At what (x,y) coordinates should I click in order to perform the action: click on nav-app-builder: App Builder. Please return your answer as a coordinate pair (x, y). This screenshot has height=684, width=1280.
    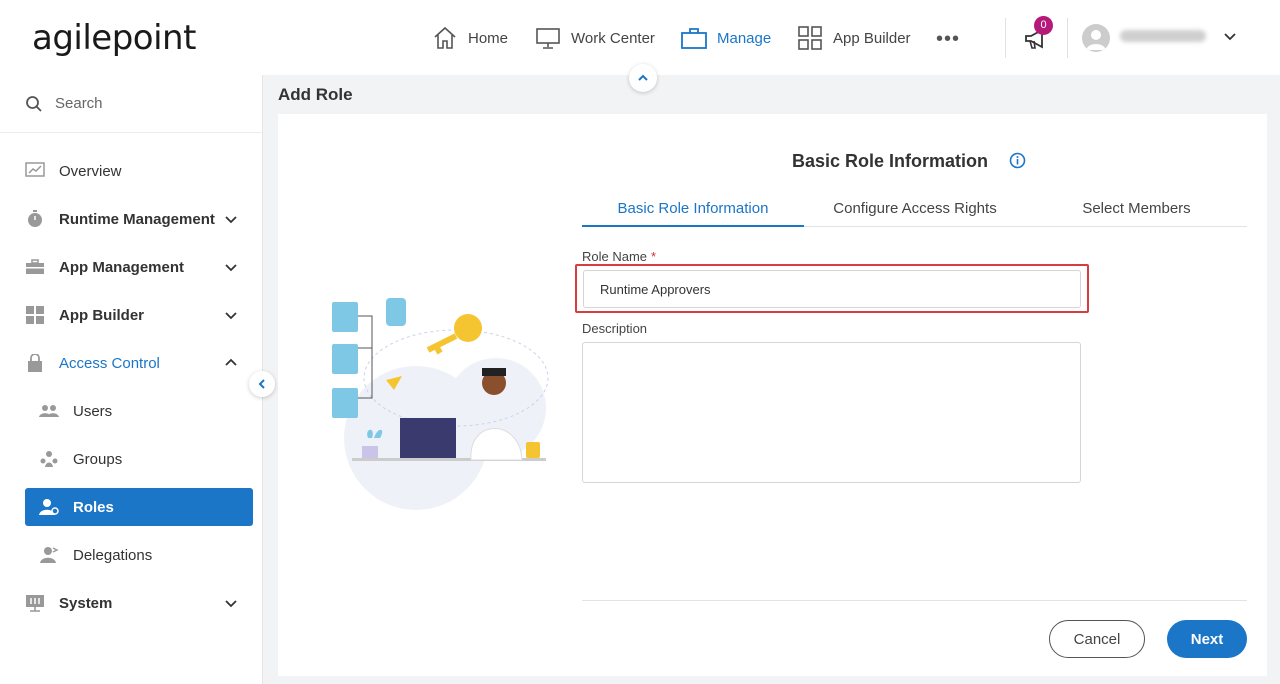
    Looking at the image, I should click on (854, 38).